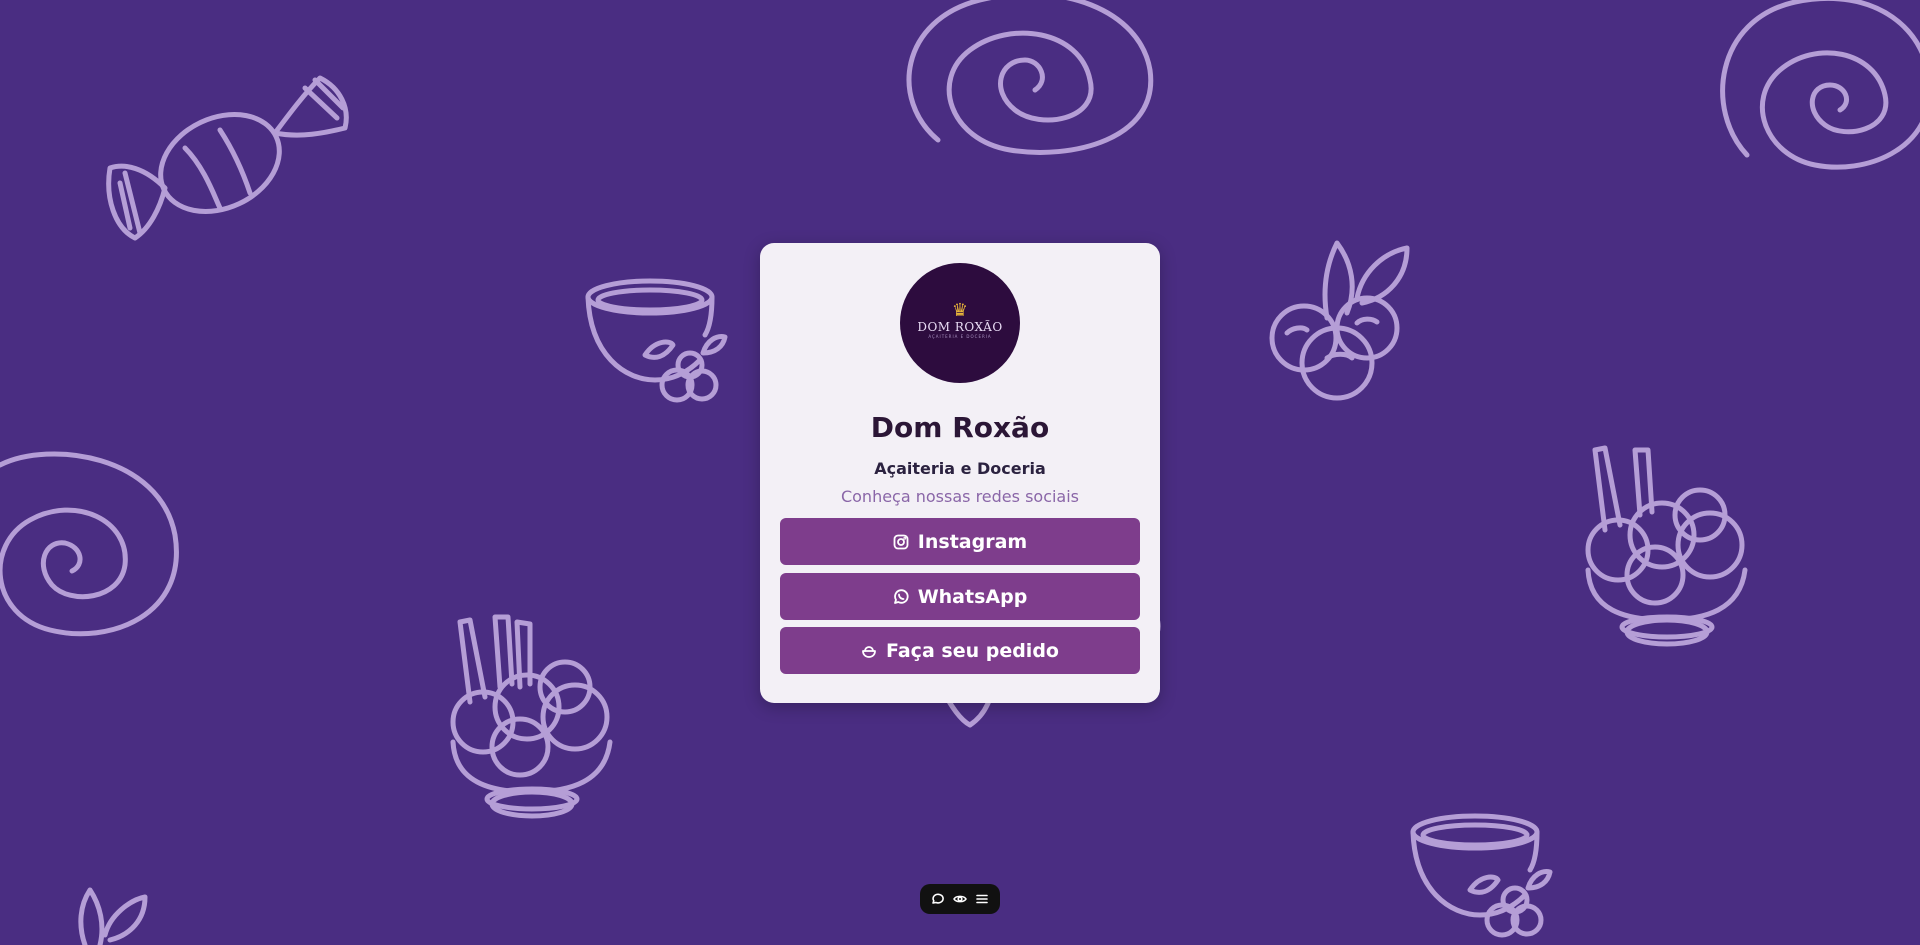 This screenshot has width=1920, height=945. I want to click on profile-tagline: Conheça nossas redes sociais, so click(960, 496).